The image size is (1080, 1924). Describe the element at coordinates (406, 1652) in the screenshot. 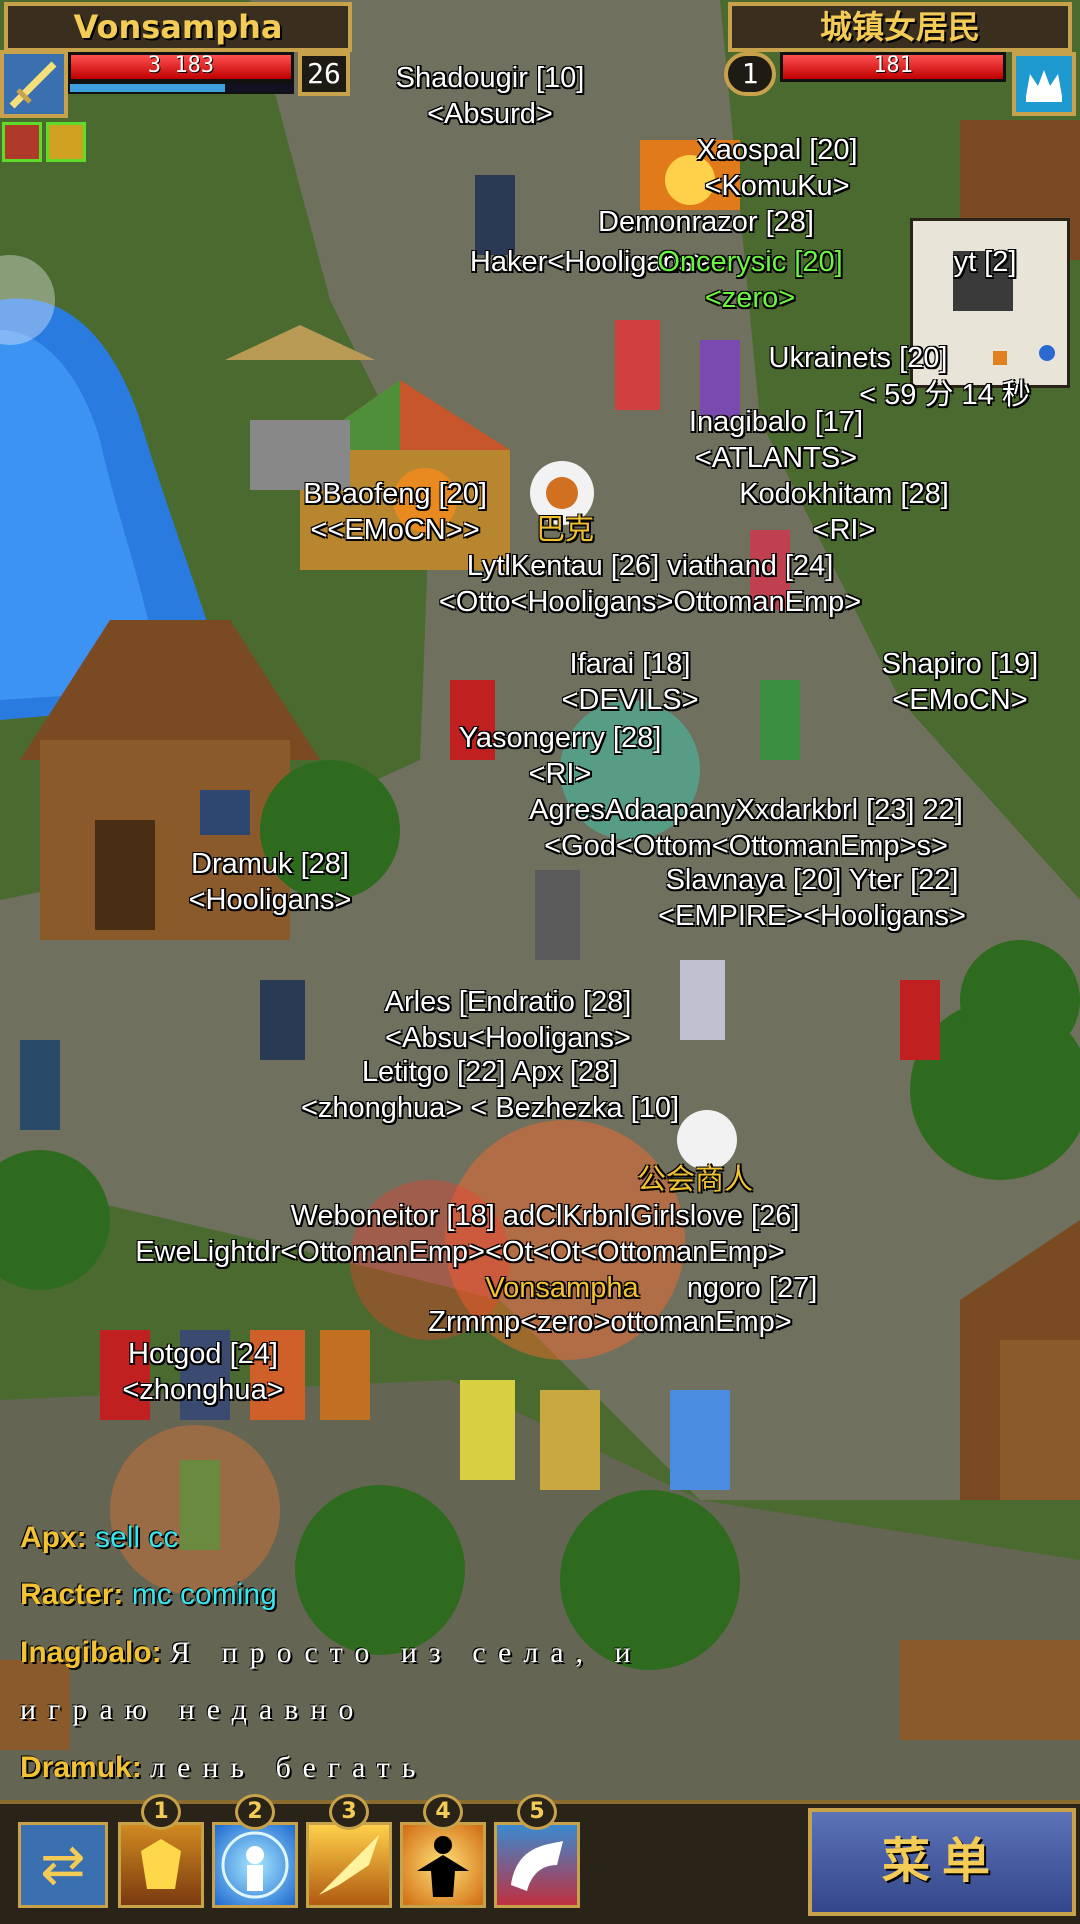

I see `chat-message: Я просто из села, и` at that location.